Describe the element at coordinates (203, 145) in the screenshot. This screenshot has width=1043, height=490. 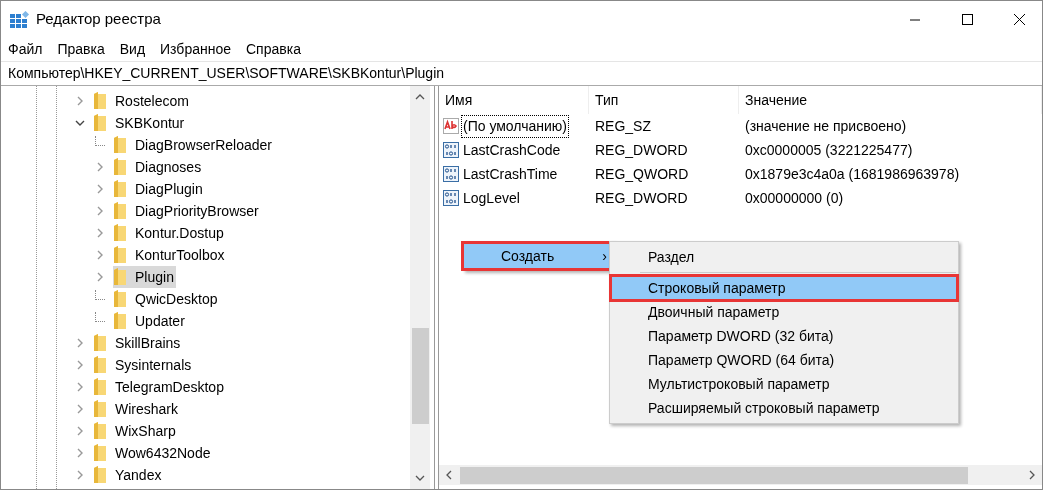
I see `tree-item: DiagBrowserReloader` at that location.